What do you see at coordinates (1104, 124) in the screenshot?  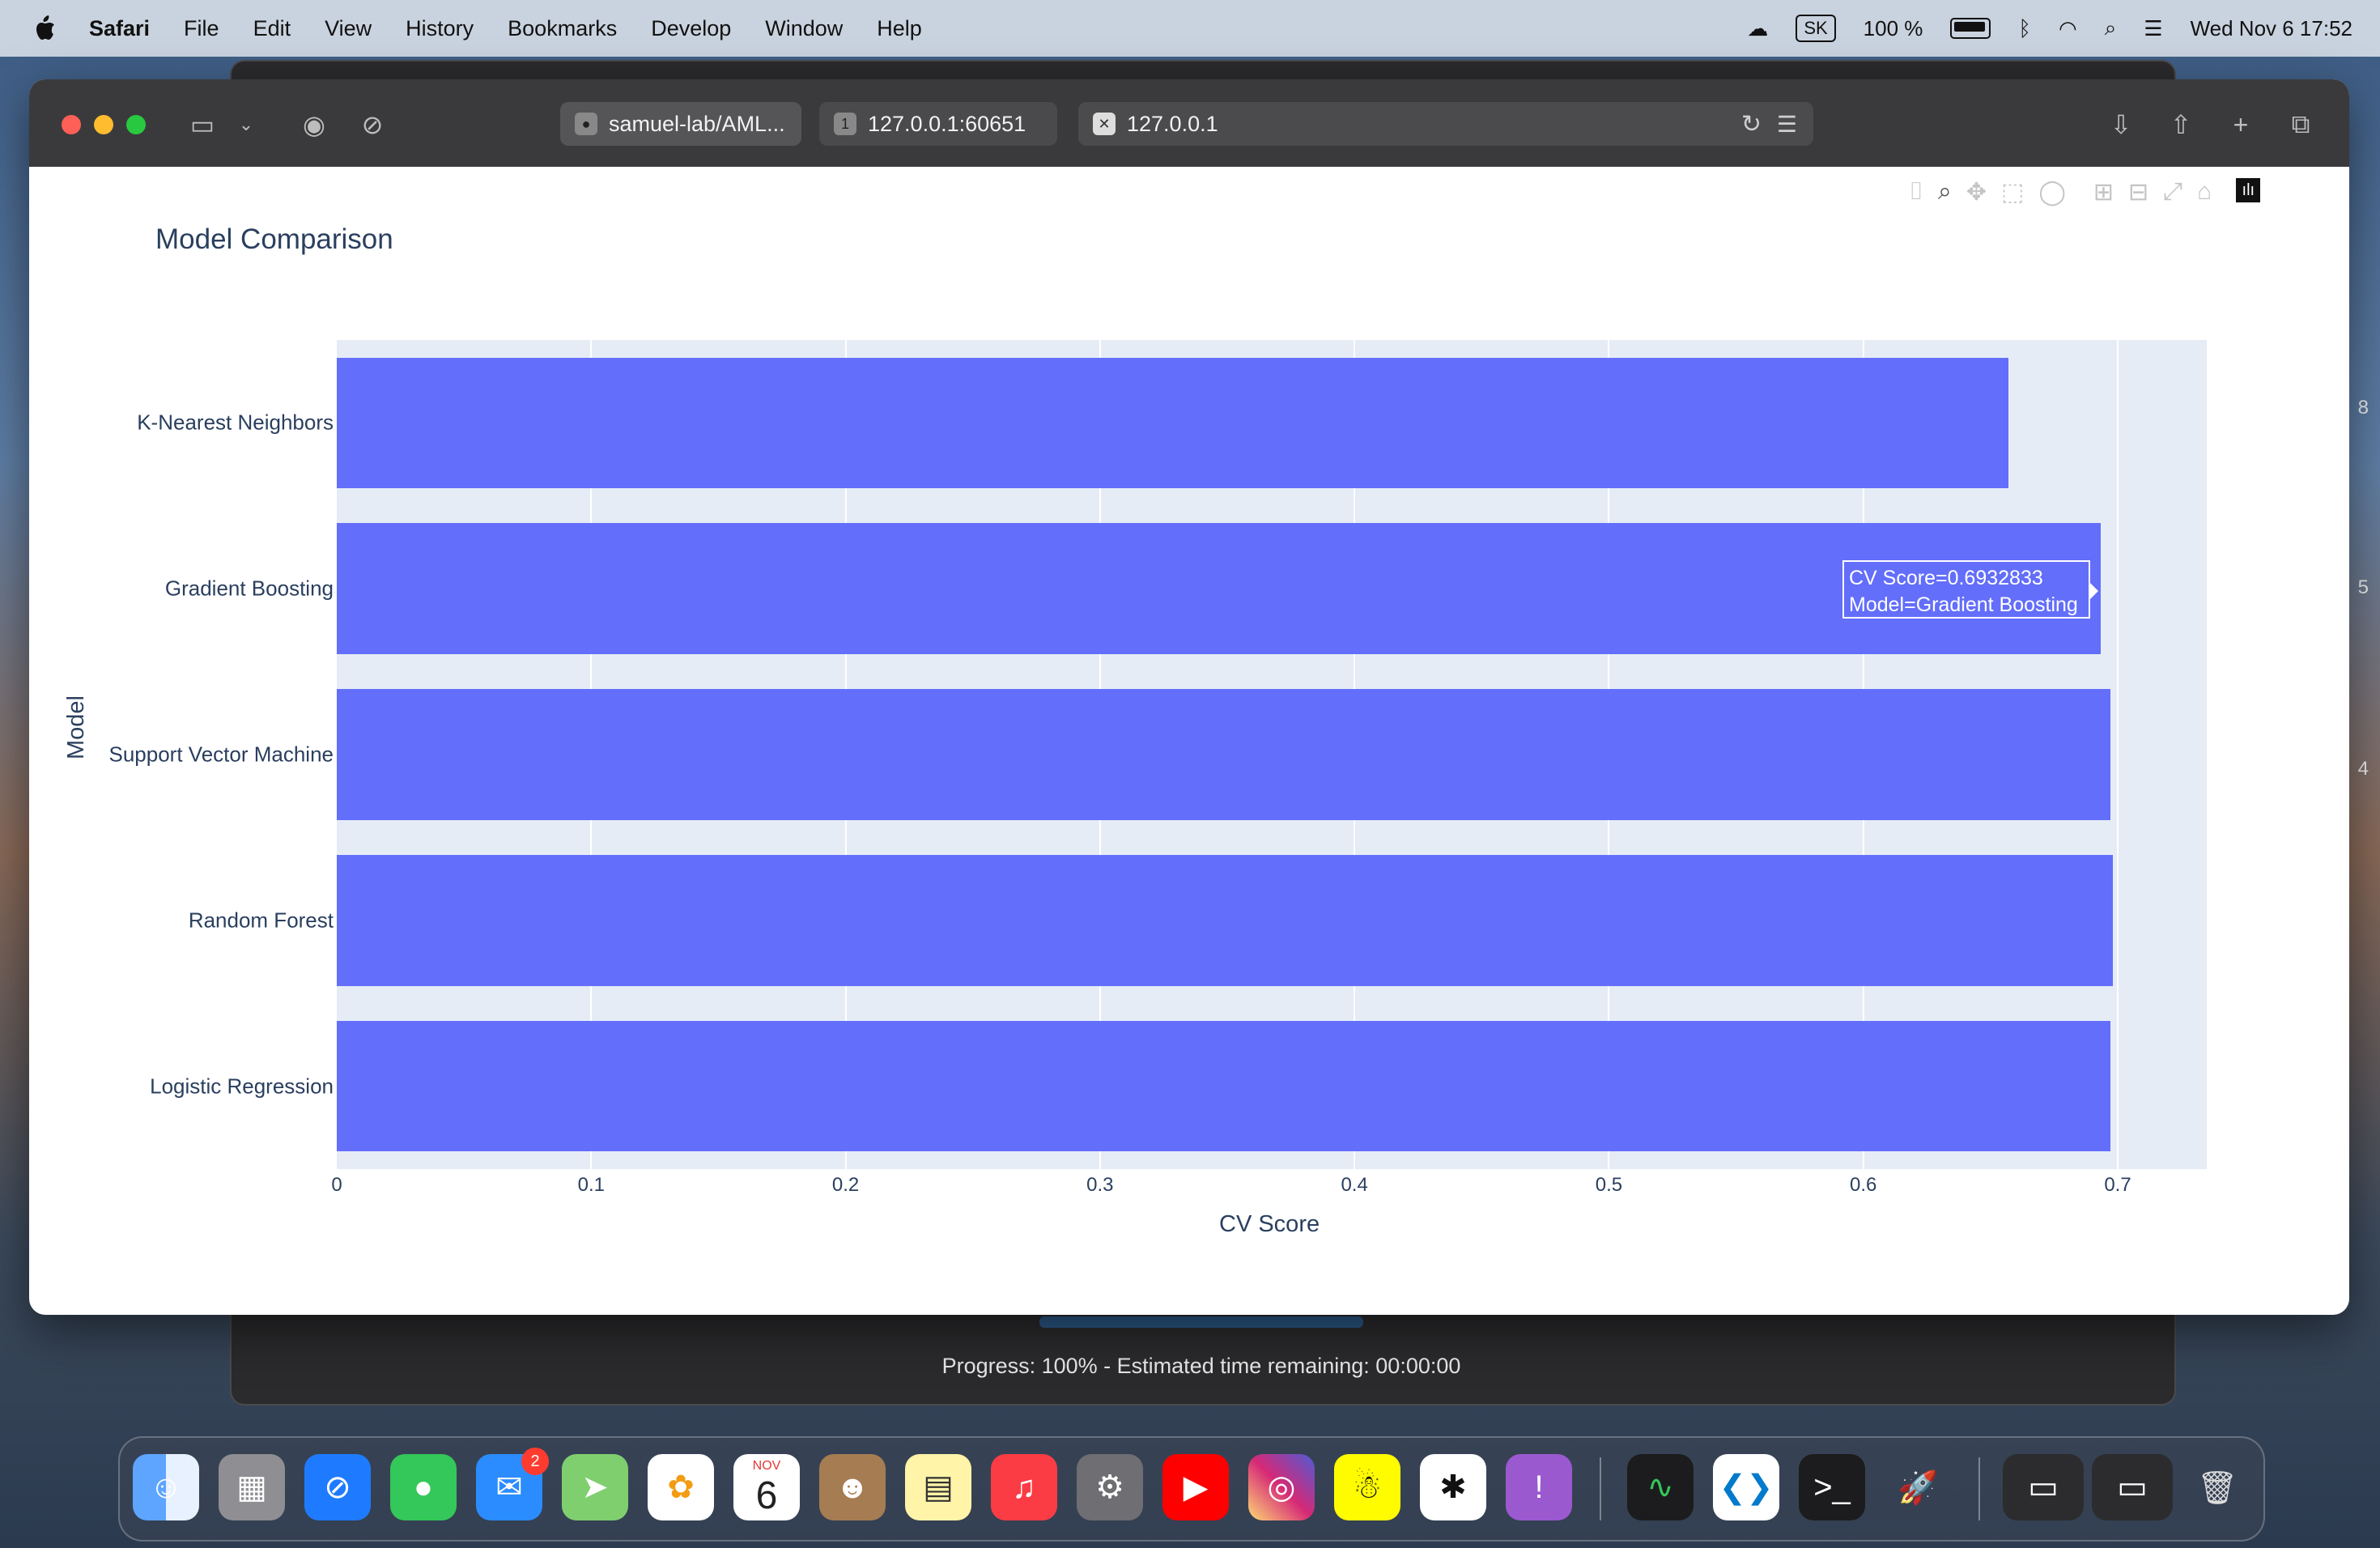 I see `close-icon: ✕` at bounding box center [1104, 124].